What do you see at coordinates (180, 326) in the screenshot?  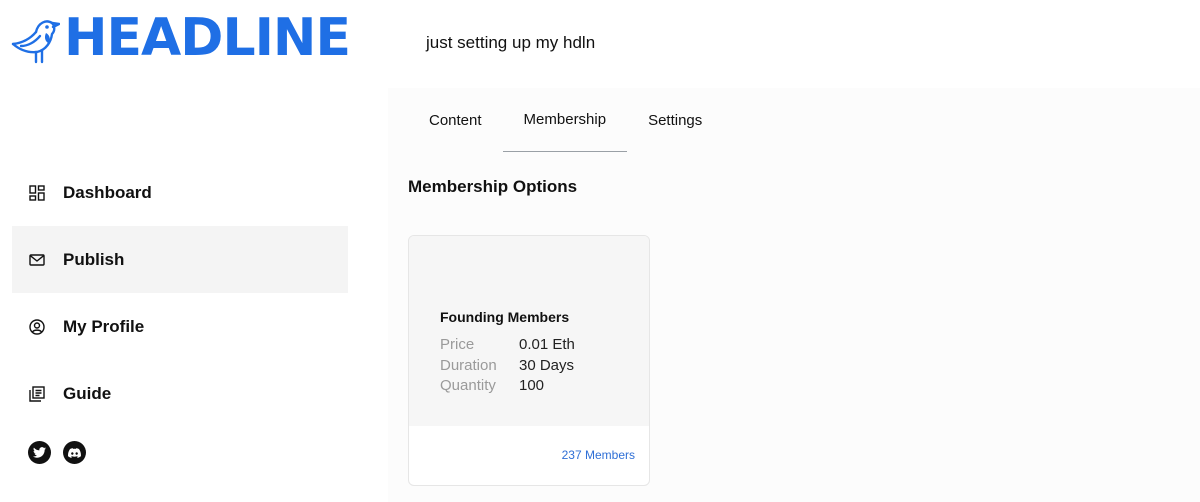 I see `sidebar-item-my-profile: My Profile` at bounding box center [180, 326].